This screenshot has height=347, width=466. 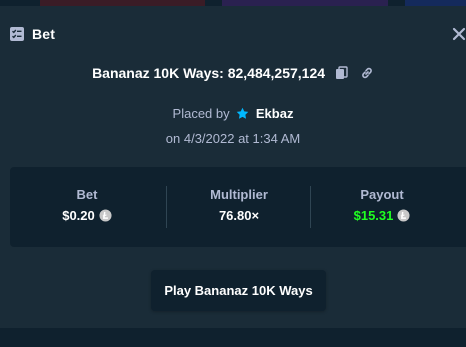 I want to click on copy-icon, so click(x=342, y=73).